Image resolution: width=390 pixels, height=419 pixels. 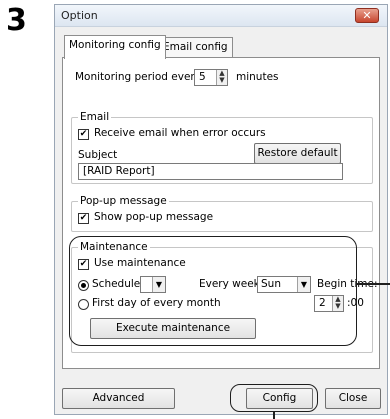 I want to click on show-popup-label: Show pop-up message, so click(x=154, y=217).